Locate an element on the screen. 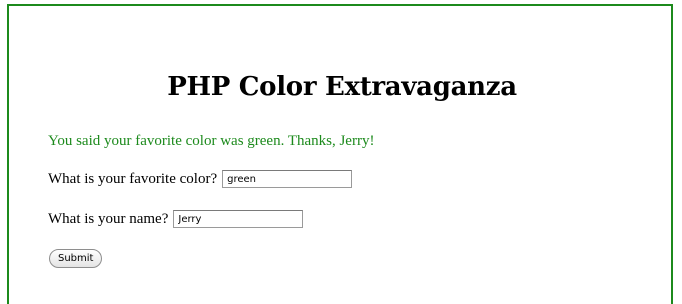 The height and width of the screenshot is (304, 682). favorite-color-input is located at coordinates (287, 179).